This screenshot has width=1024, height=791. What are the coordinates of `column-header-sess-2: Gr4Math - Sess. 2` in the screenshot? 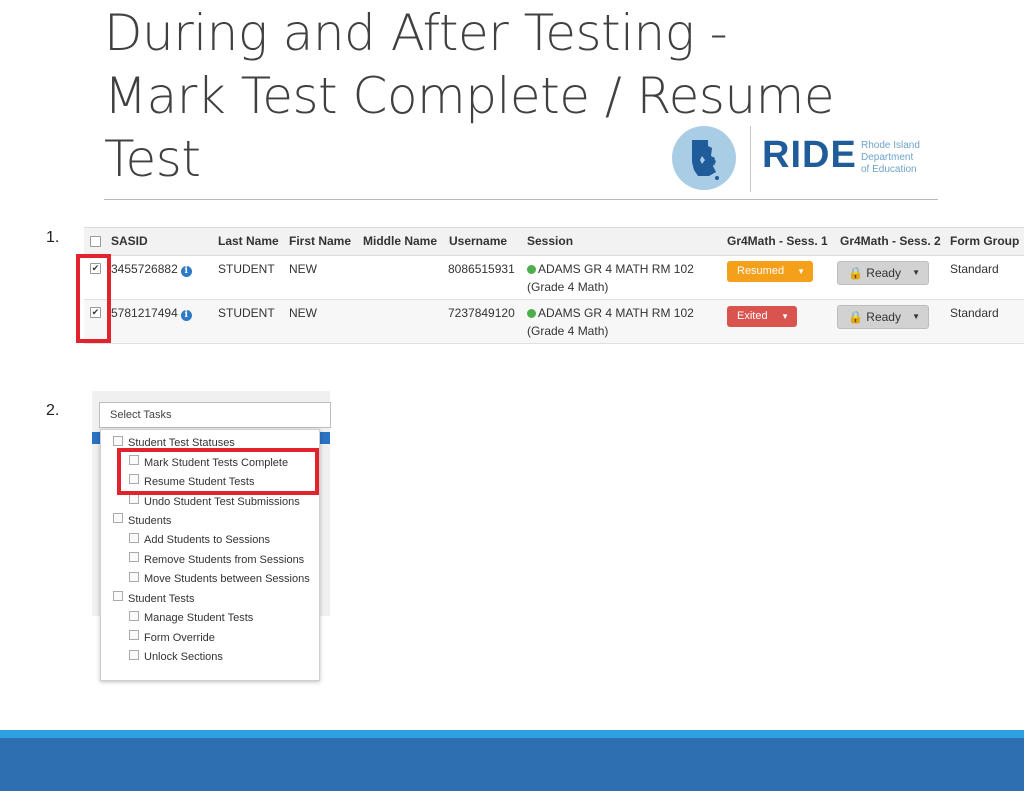 It's located at (890, 241).